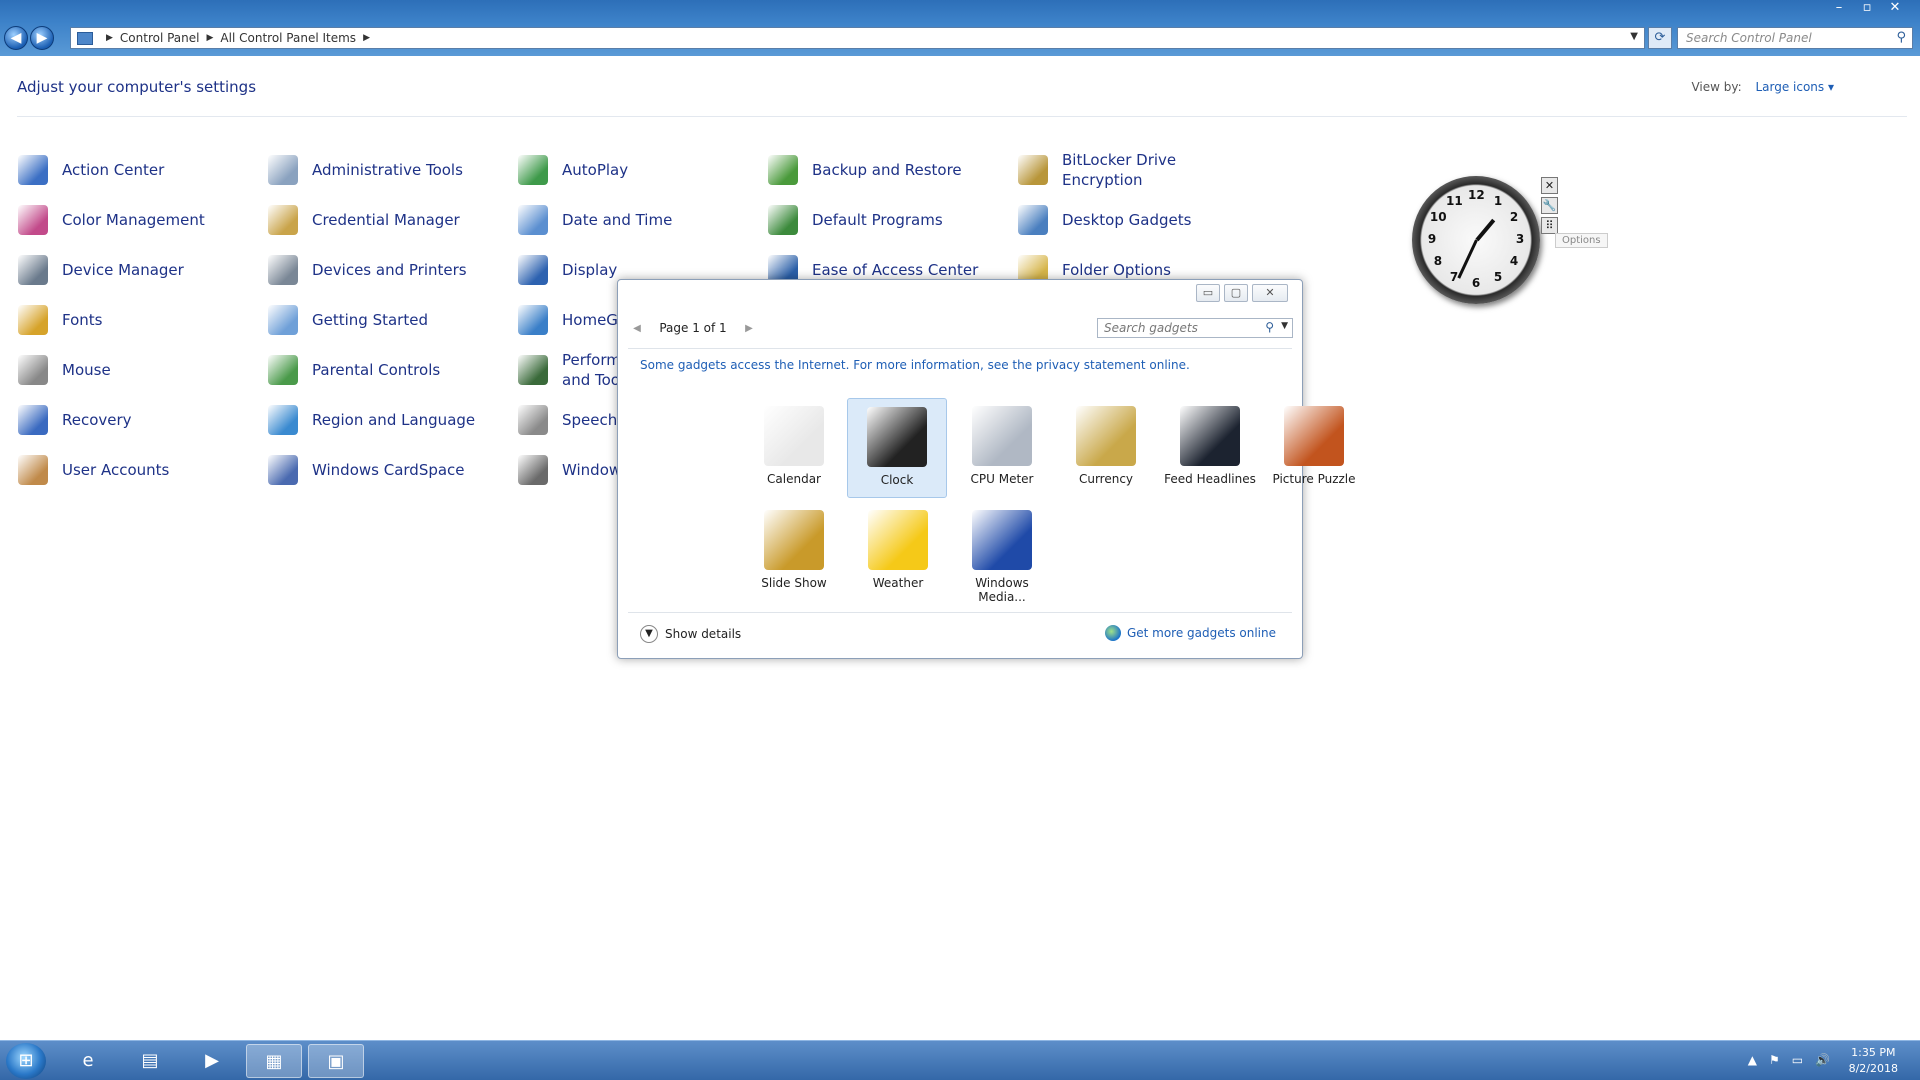  Describe the element at coordinates (274, 1061) in the screenshot. I see `control-panel-button: ▦` at that location.